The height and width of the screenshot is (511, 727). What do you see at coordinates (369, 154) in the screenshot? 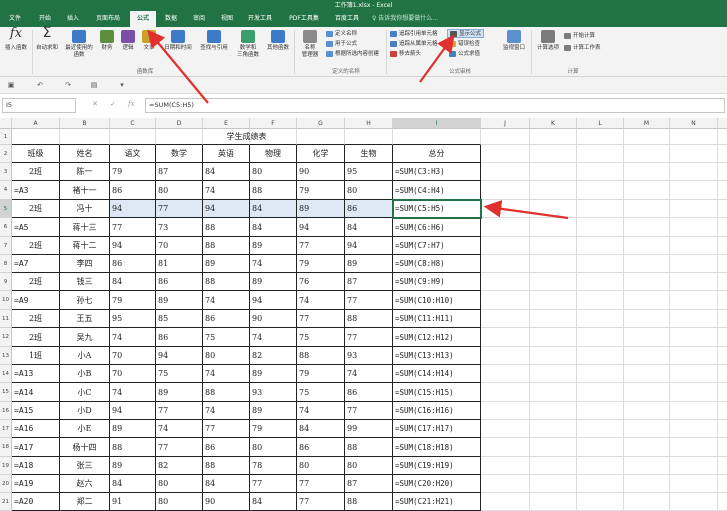
I see `column-title-7: 生物` at bounding box center [369, 154].